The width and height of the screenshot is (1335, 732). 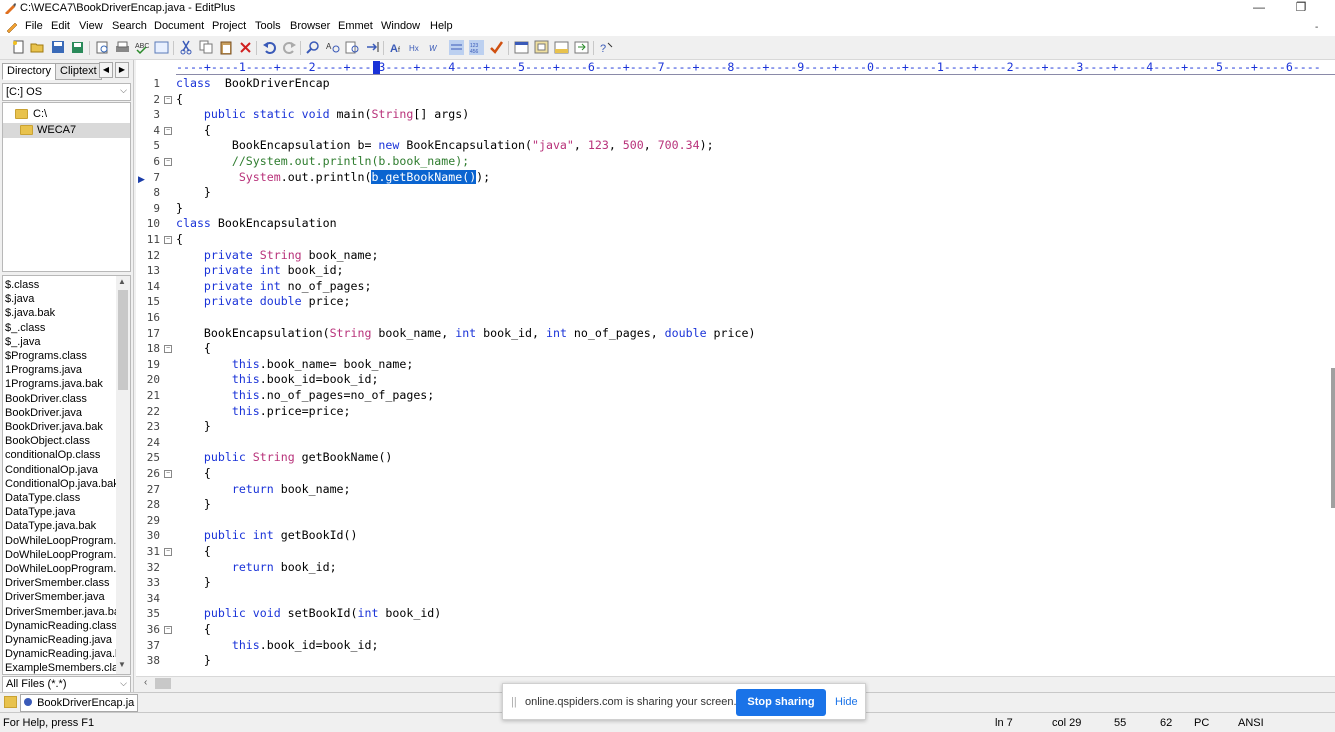 I want to click on menu-search: Search, so click(x=129, y=26).